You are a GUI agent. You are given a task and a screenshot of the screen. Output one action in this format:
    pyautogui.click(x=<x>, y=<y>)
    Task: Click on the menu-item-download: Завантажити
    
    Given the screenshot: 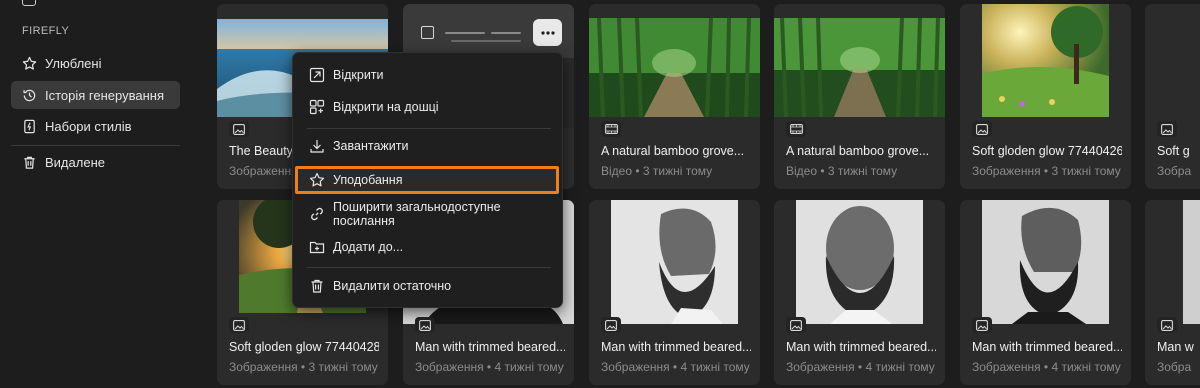 What is the action you would take?
    pyautogui.click(x=428, y=146)
    